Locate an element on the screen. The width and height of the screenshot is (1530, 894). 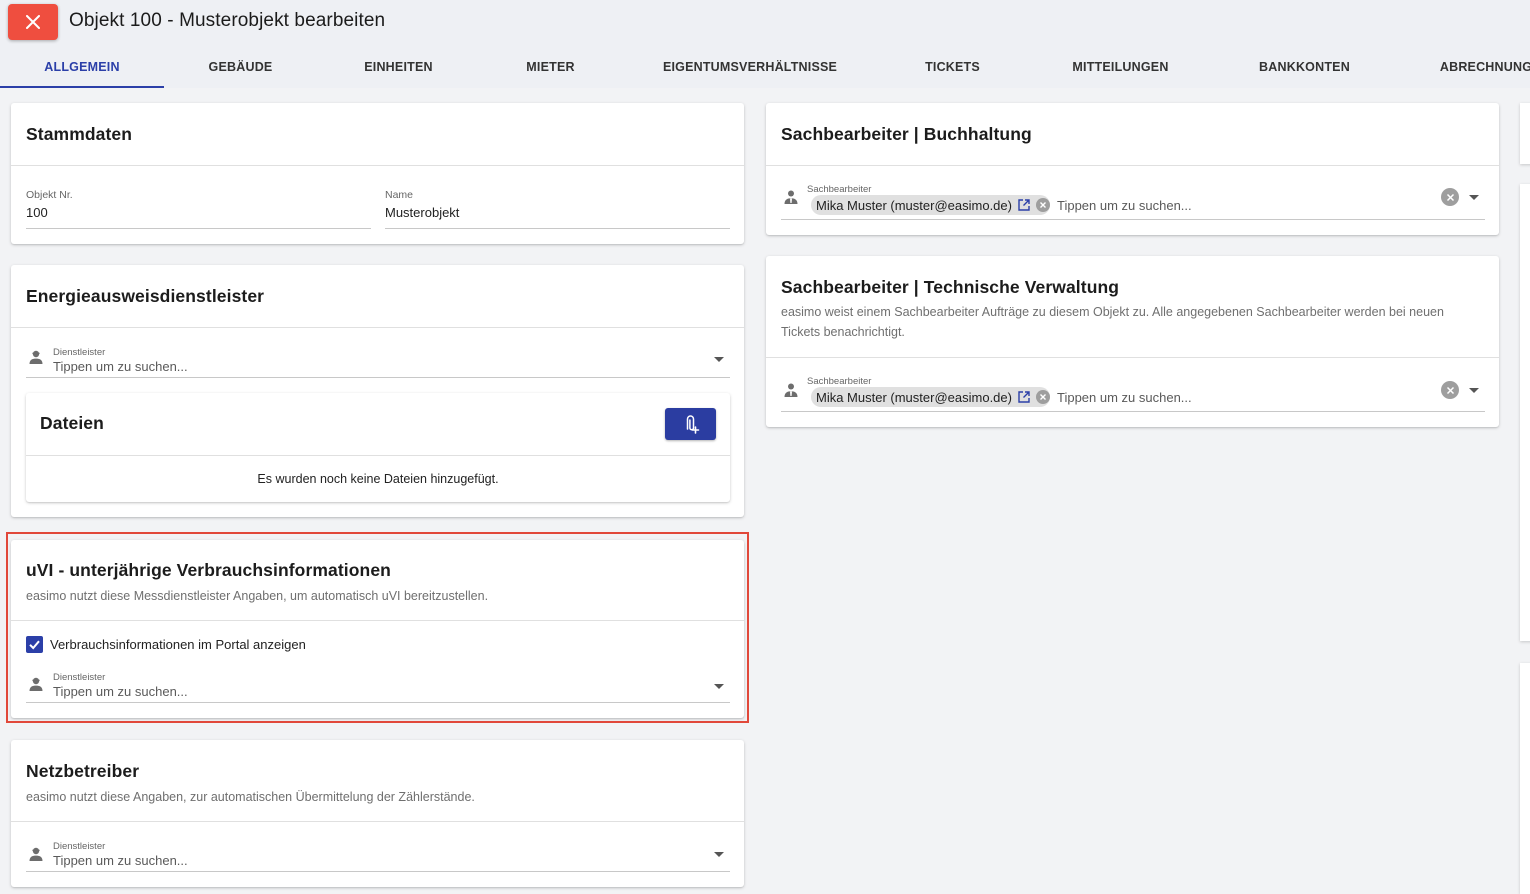
name-underline is located at coordinates (557, 228).